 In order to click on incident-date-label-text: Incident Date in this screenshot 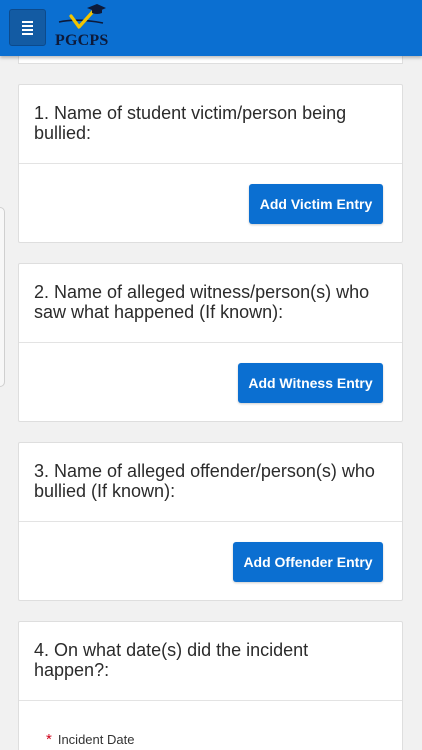, I will do `click(96, 739)`.